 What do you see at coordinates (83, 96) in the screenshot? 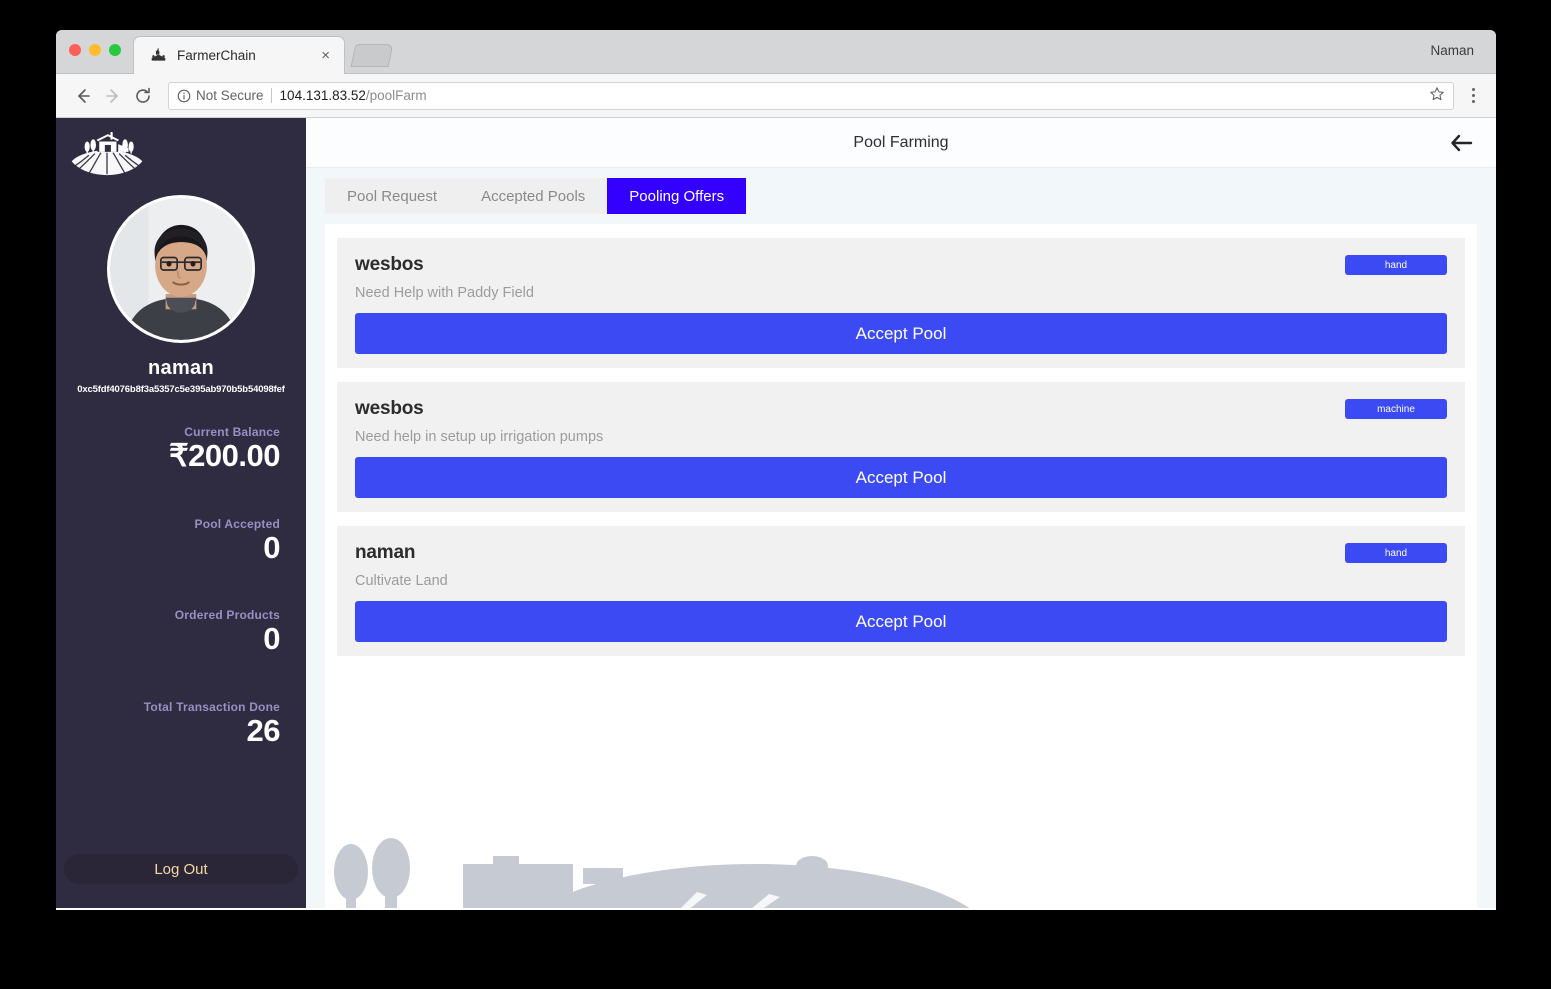
I see `back-button` at bounding box center [83, 96].